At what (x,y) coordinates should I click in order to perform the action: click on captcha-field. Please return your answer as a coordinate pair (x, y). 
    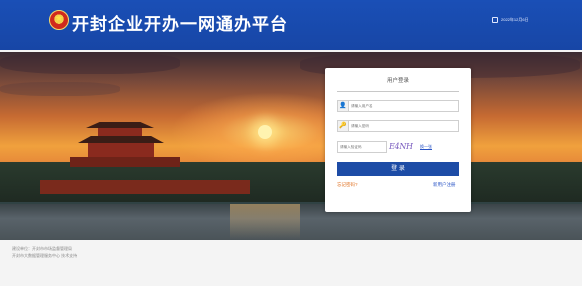
    Looking at the image, I should click on (362, 147).